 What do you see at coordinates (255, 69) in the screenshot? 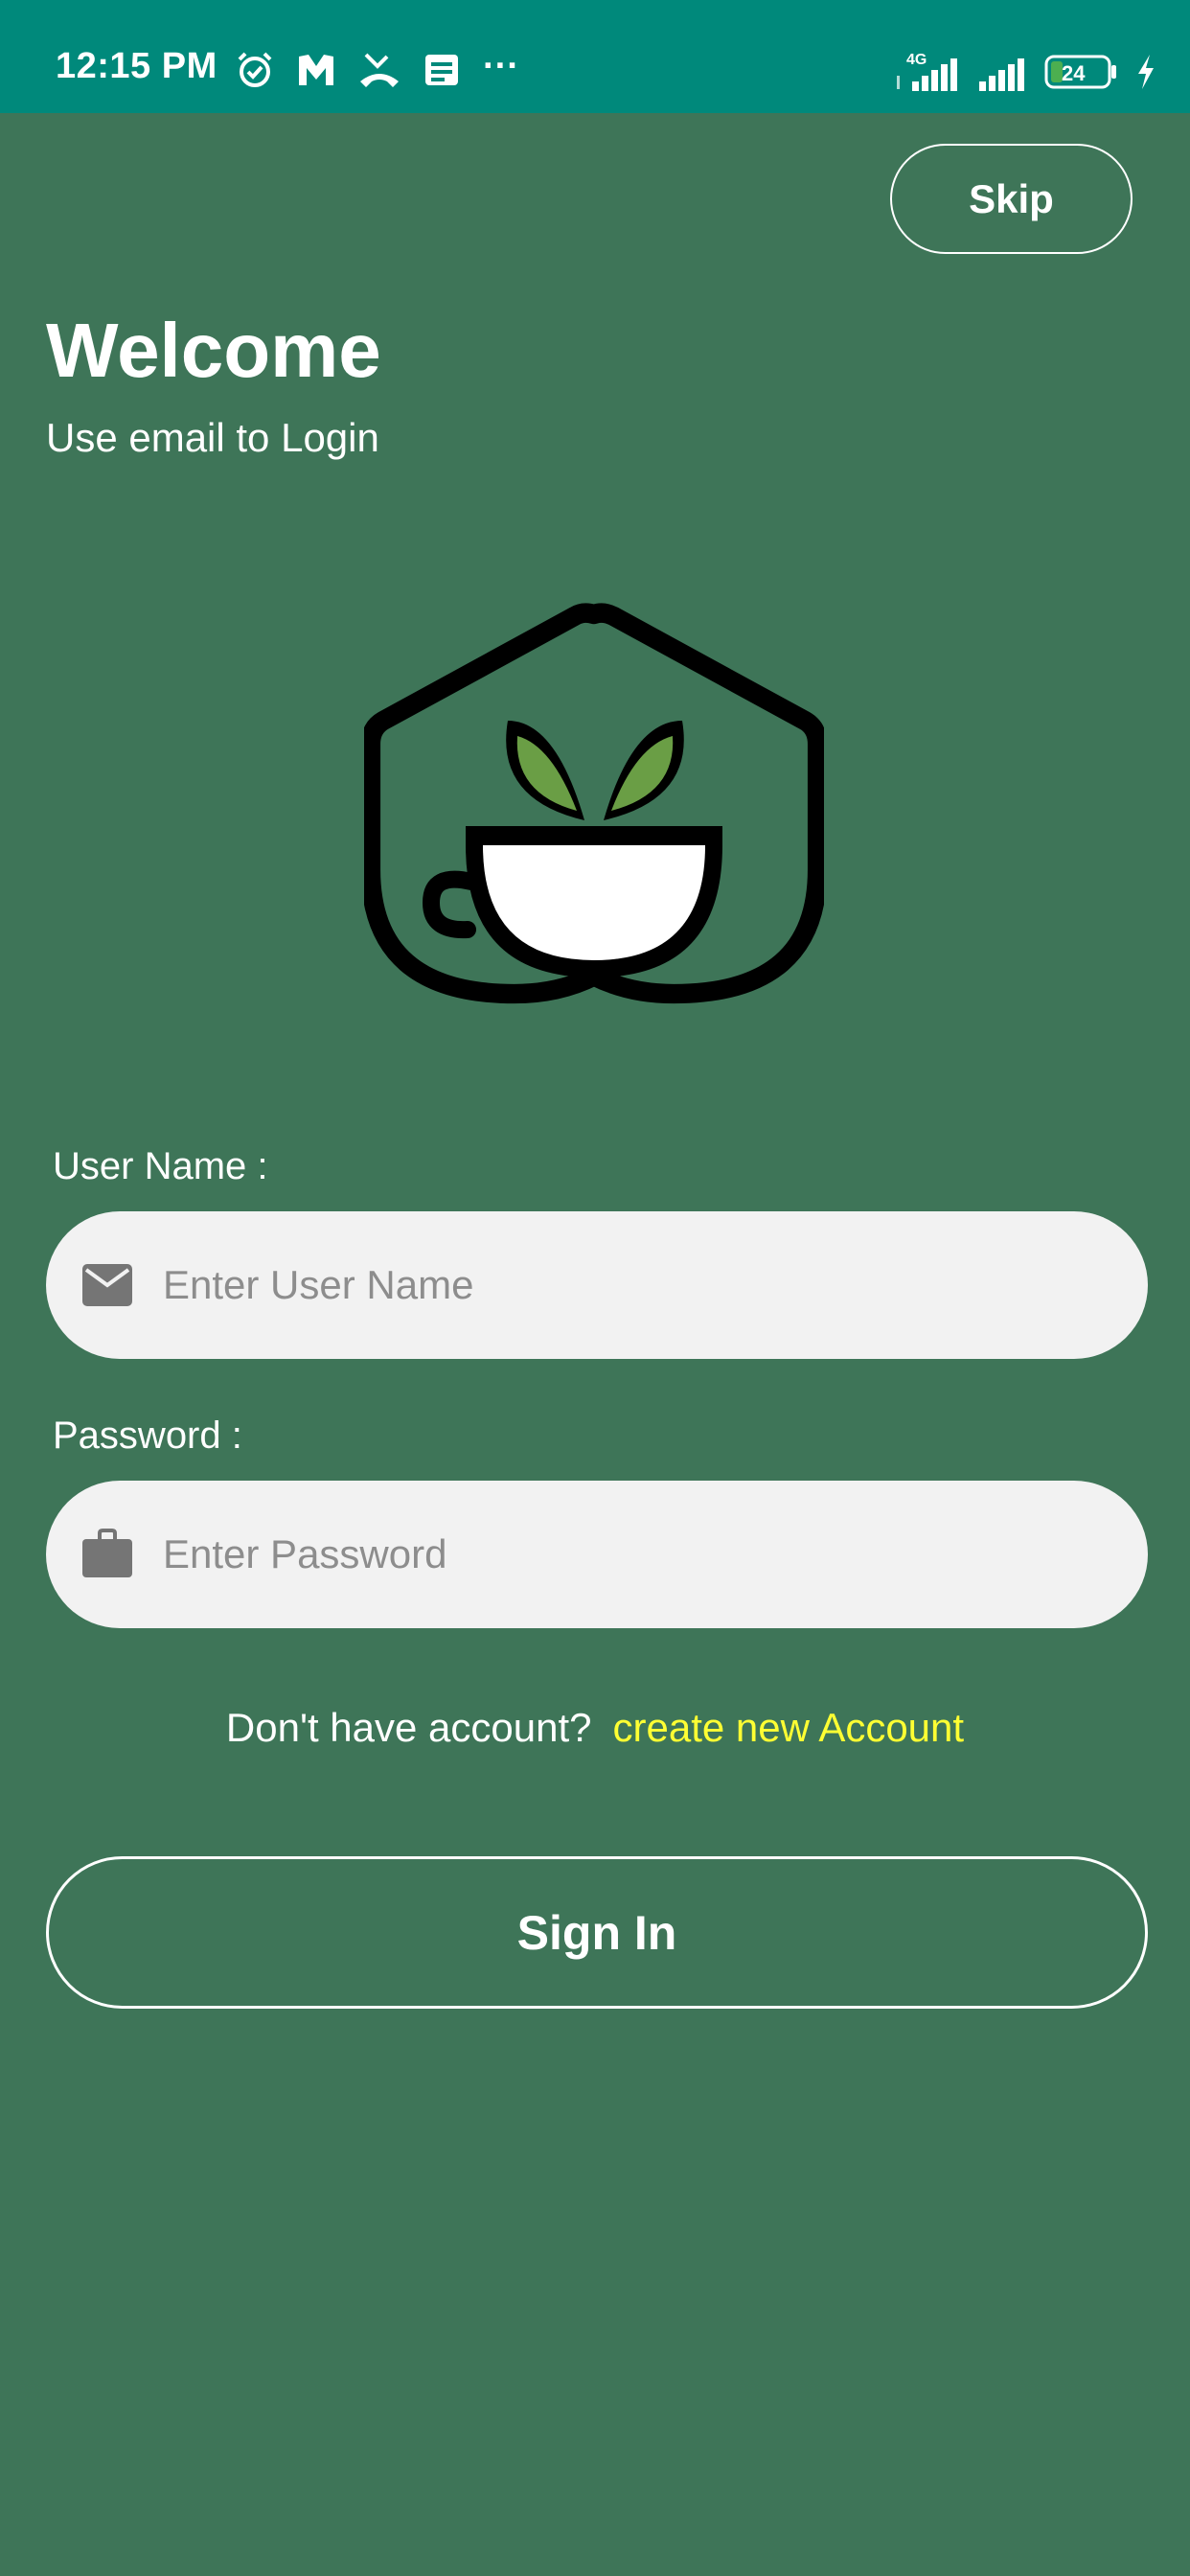
I see `alarm-icon` at bounding box center [255, 69].